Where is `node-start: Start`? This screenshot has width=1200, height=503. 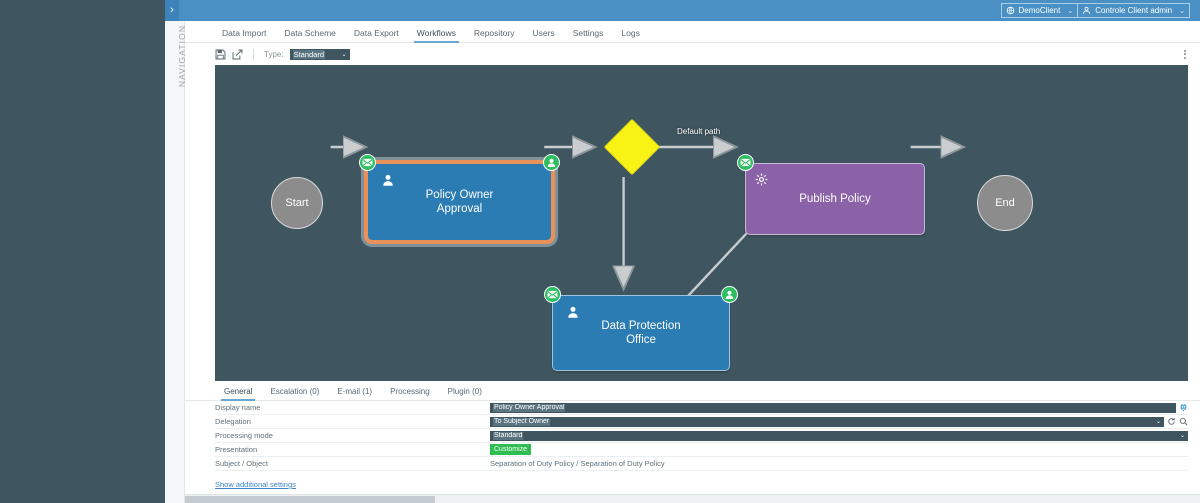
node-start: Start is located at coordinates (297, 203).